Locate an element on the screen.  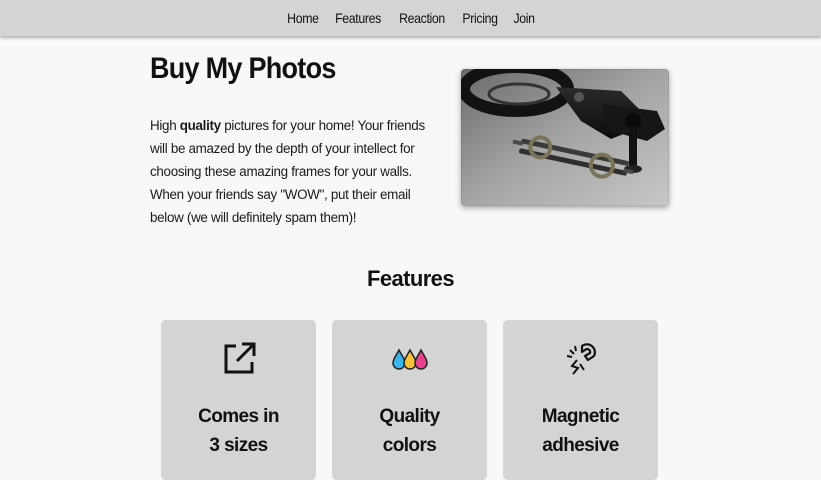
feature-label: Quality colors is located at coordinates (409, 431).